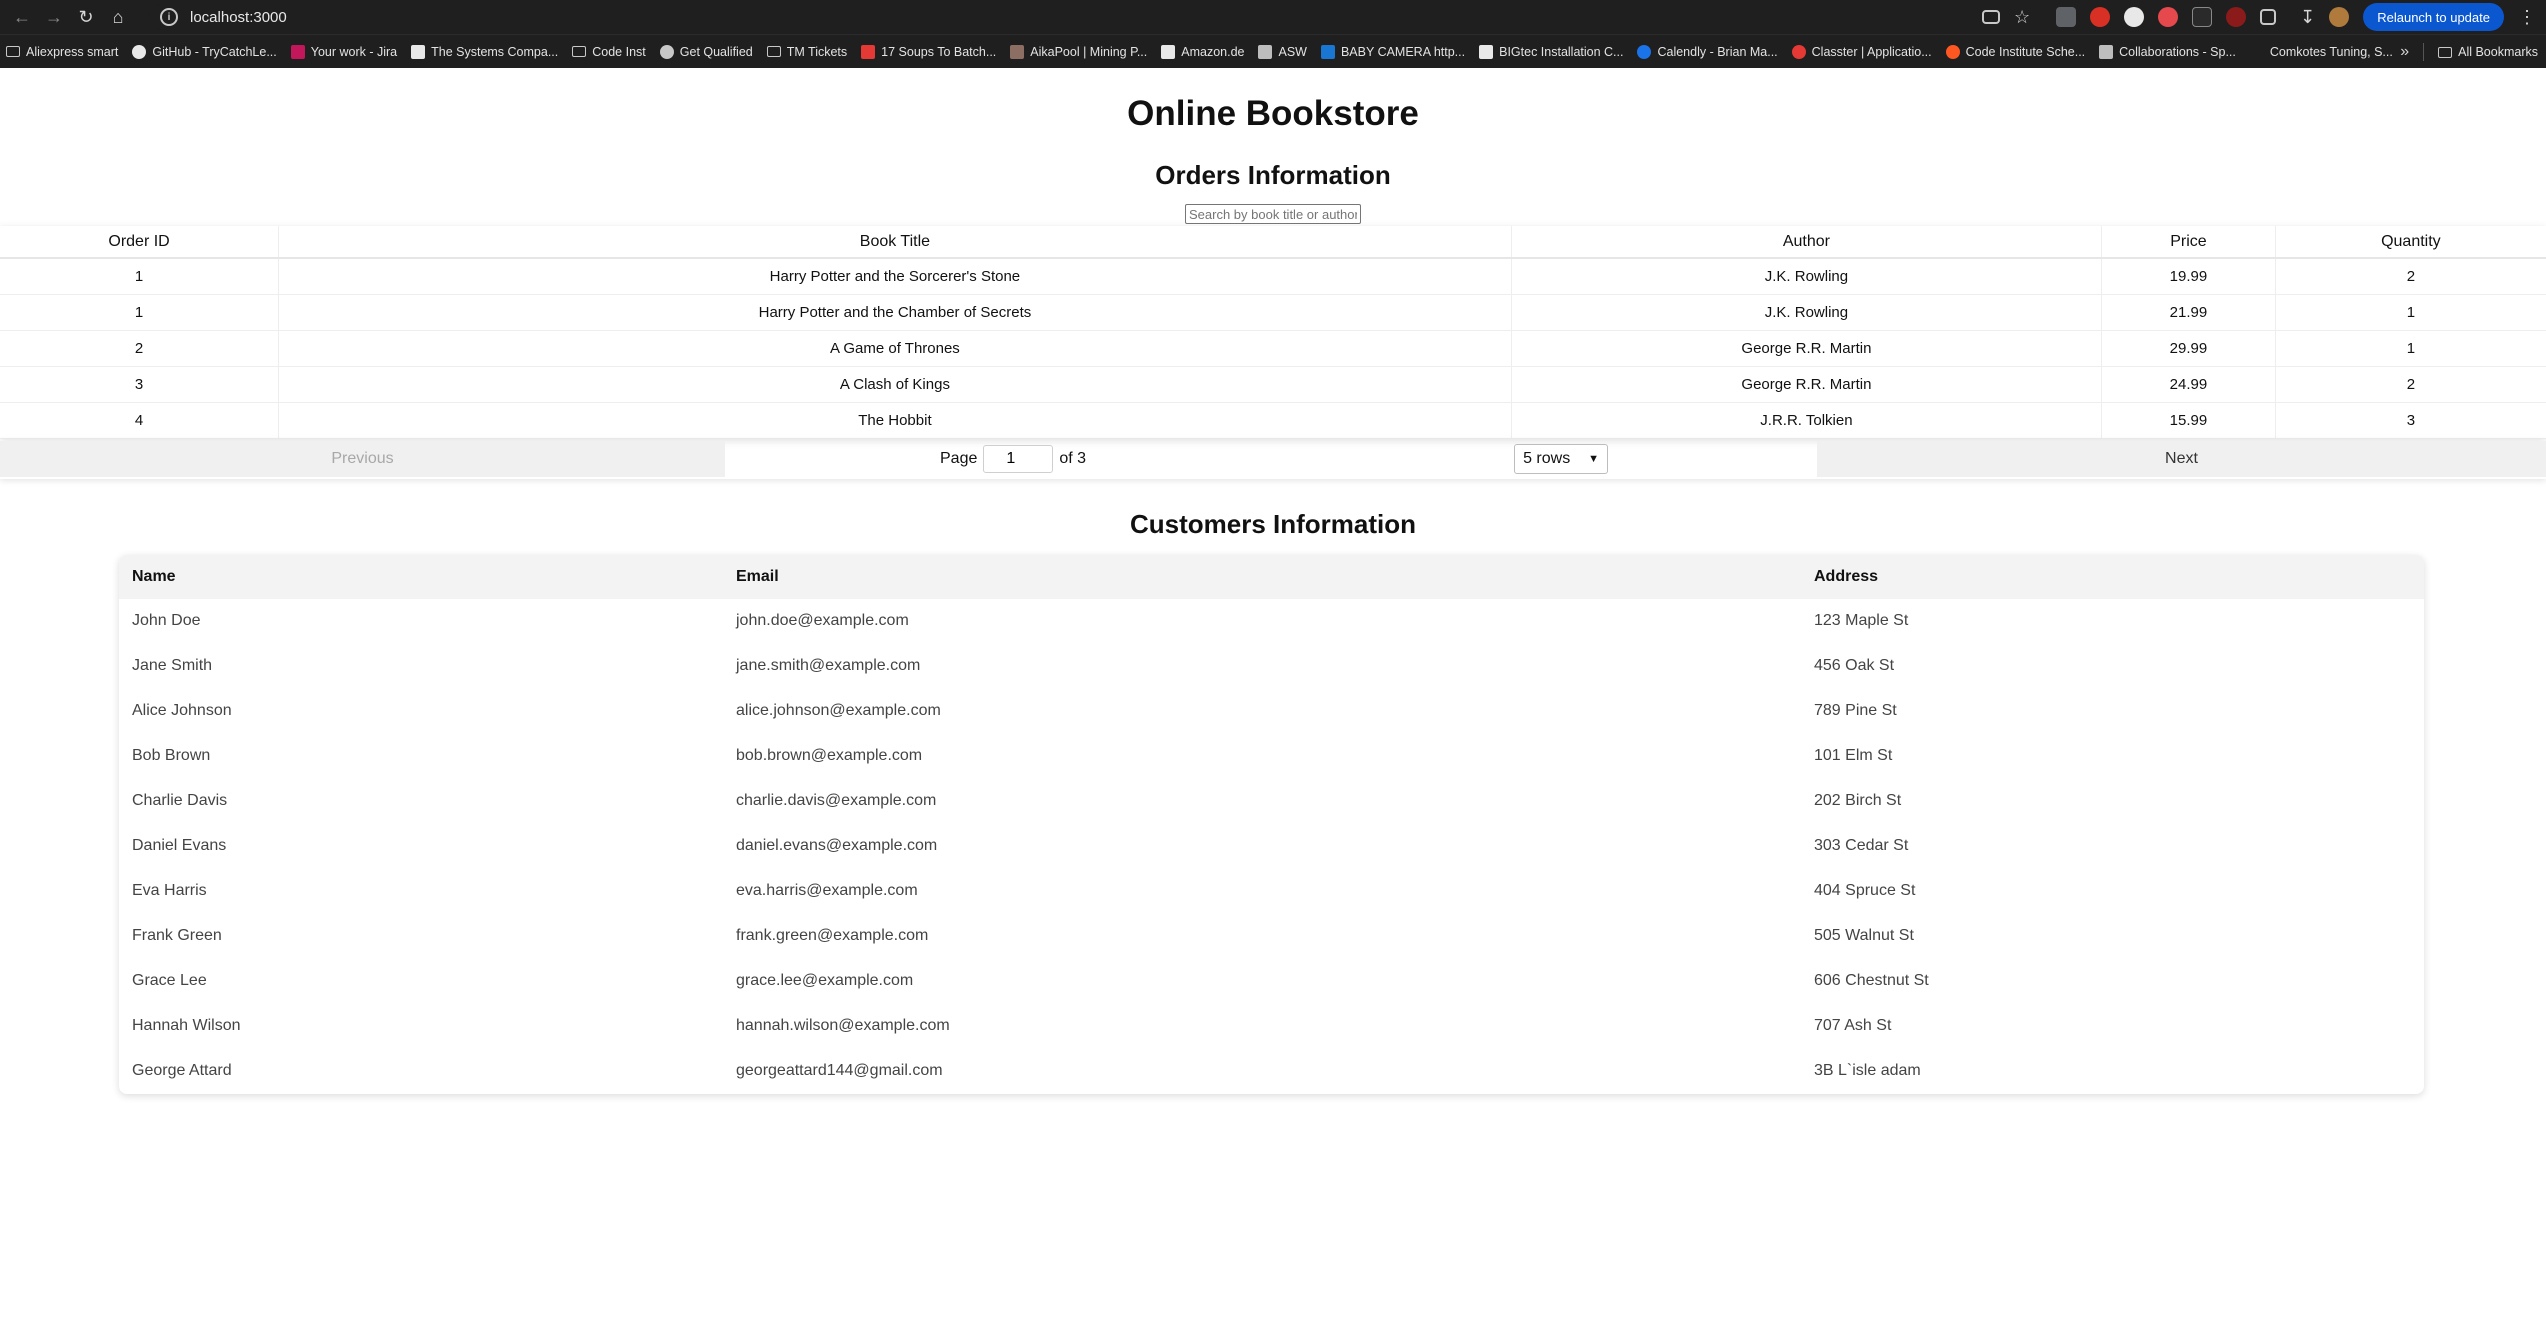 This screenshot has width=2546, height=1338. Describe the element at coordinates (1081, 17) in the screenshot. I see `address-bar: i localhost:3000` at that location.